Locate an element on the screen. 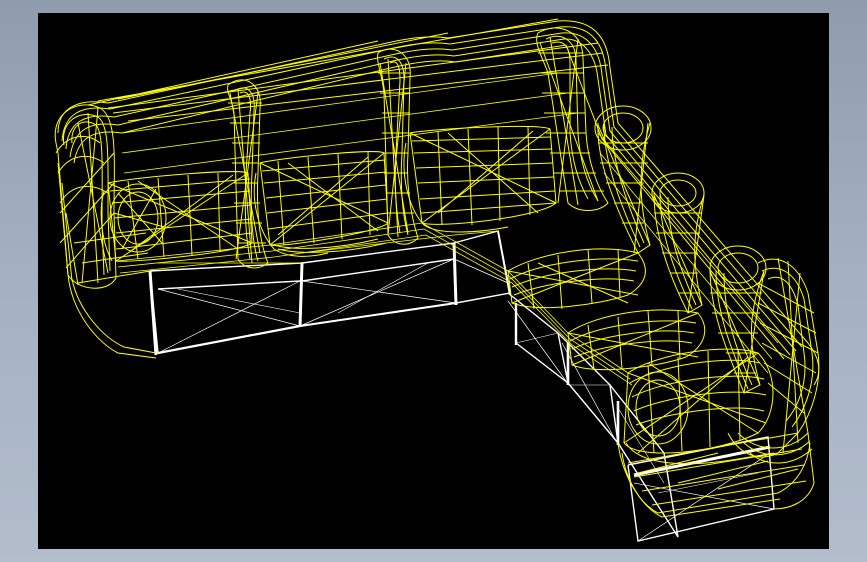 The width and height of the screenshot is (867, 562). base-center is located at coordinates (378, 284).